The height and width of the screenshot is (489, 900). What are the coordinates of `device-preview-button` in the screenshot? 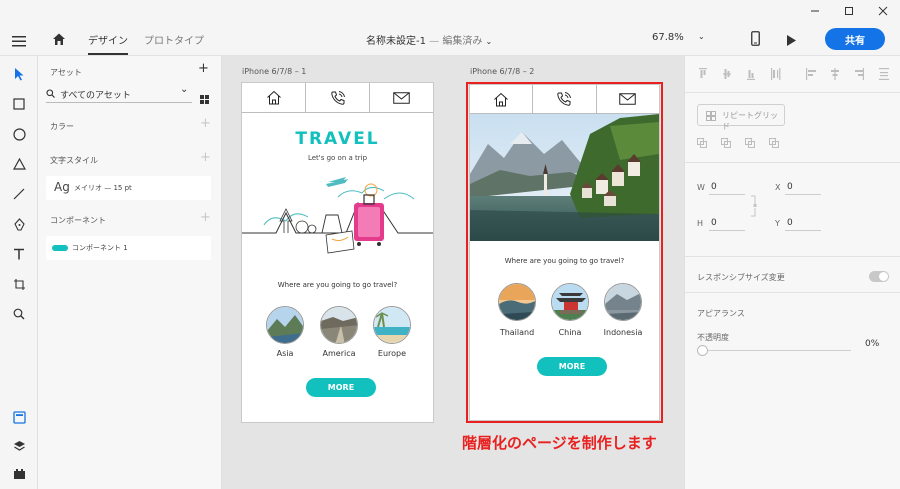 It's located at (755, 40).